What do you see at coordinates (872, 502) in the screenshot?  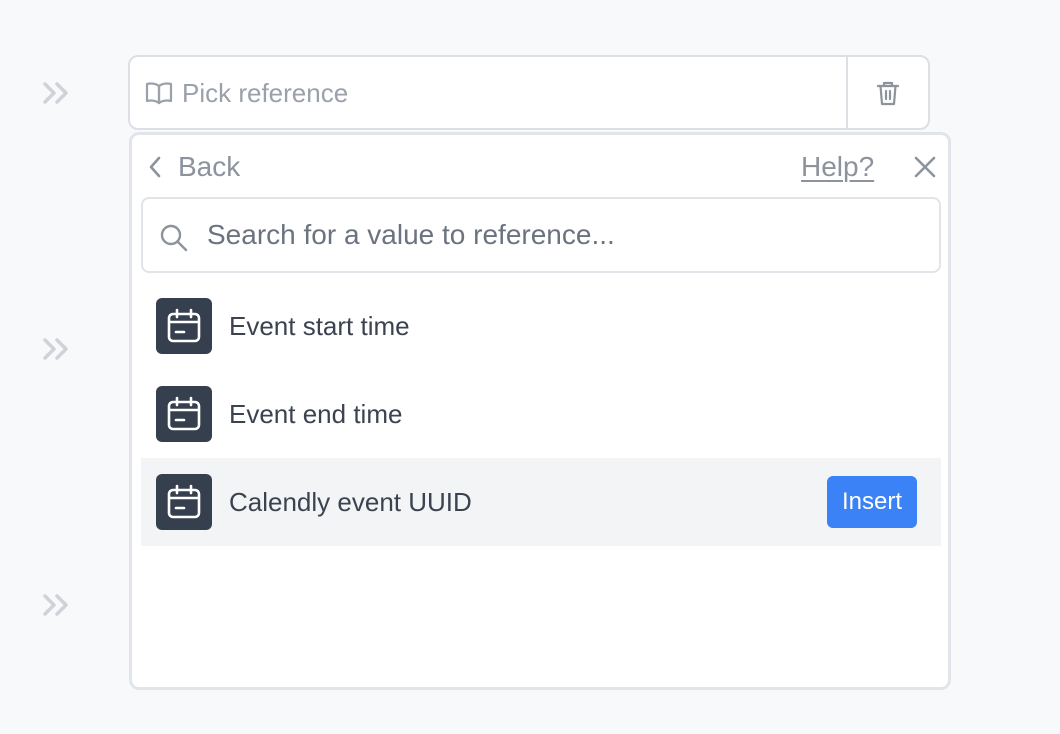 I see `insert-button: Insert` at bounding box center [872, 502].